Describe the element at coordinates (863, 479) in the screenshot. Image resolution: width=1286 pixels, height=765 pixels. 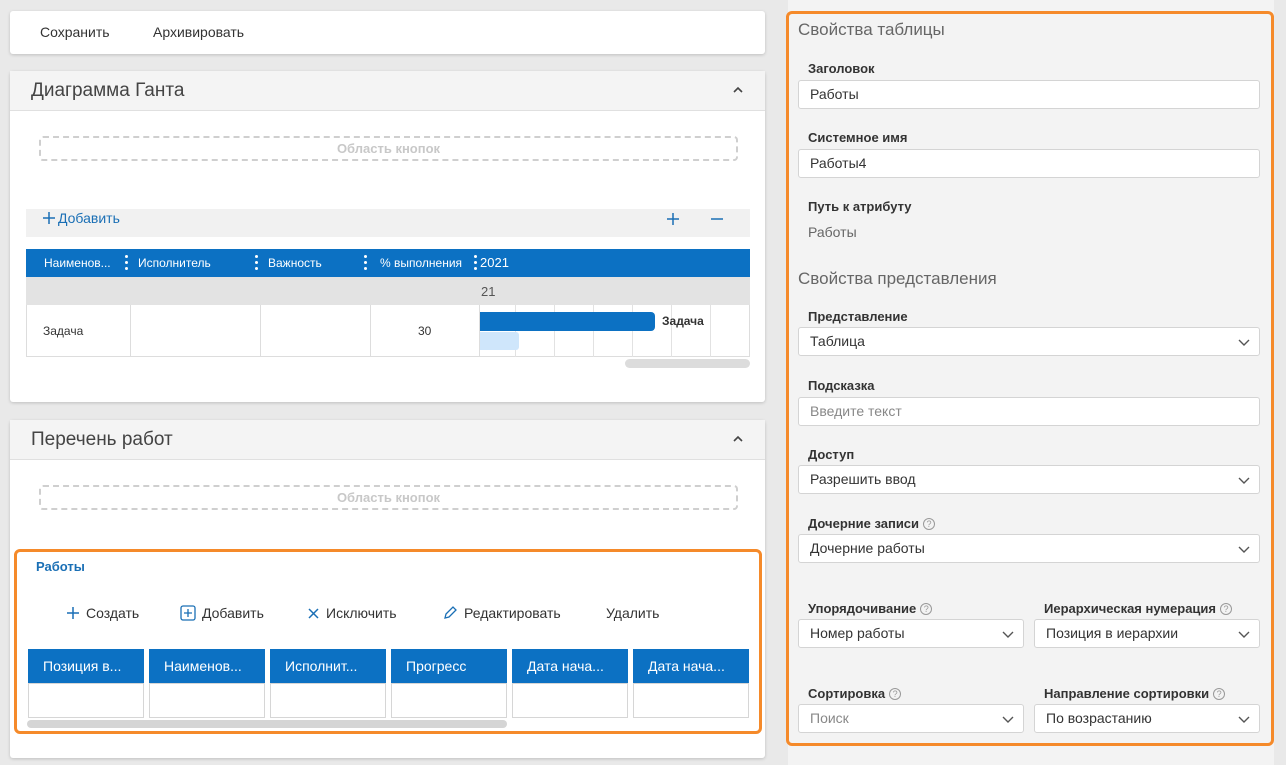
I see `access-select-value: Разрешить ввод` at that location.